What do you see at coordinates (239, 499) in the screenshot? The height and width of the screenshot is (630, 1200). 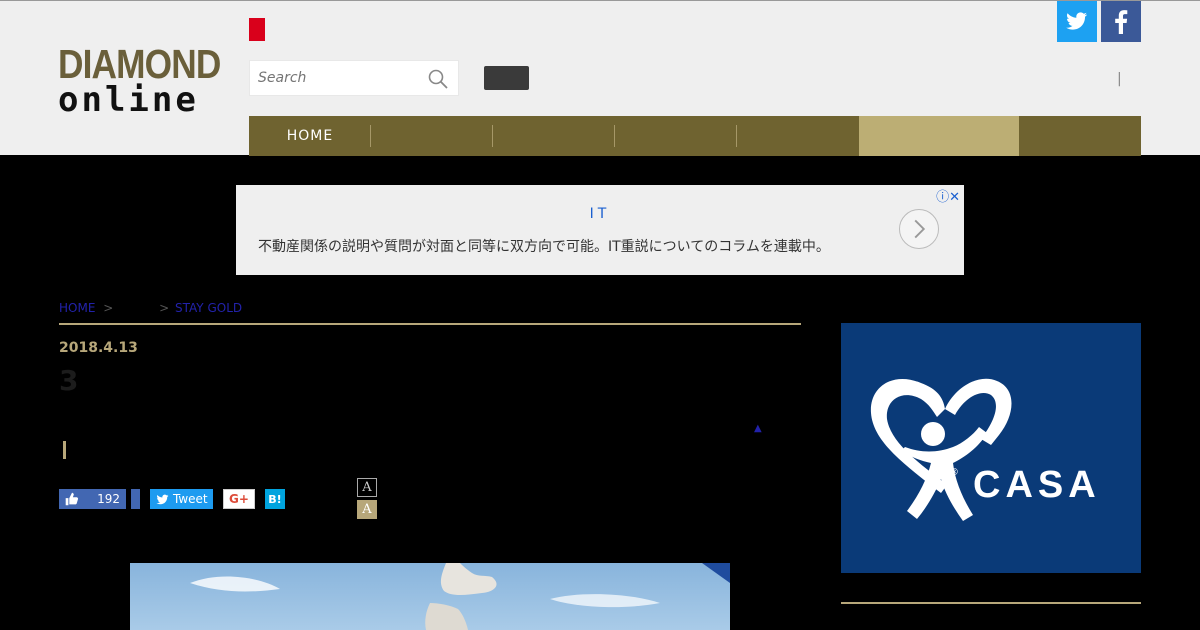 I see `google-plus-button: G+` at bounding box center [239, 499].